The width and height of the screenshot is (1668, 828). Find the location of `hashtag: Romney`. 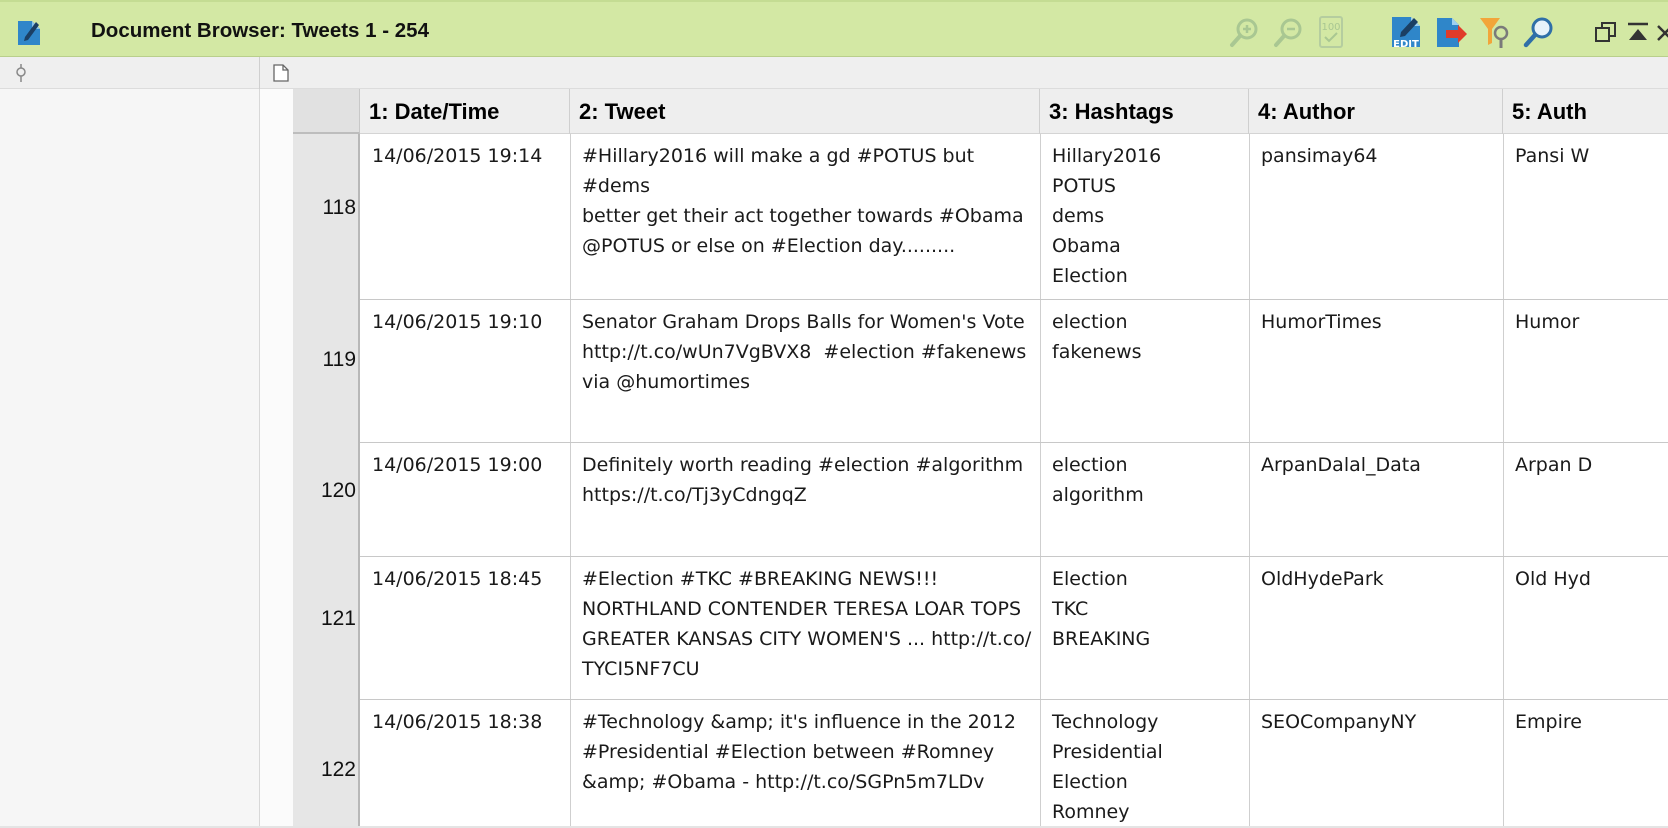

hashtag: Romney is located at coordinates (1091, 812).